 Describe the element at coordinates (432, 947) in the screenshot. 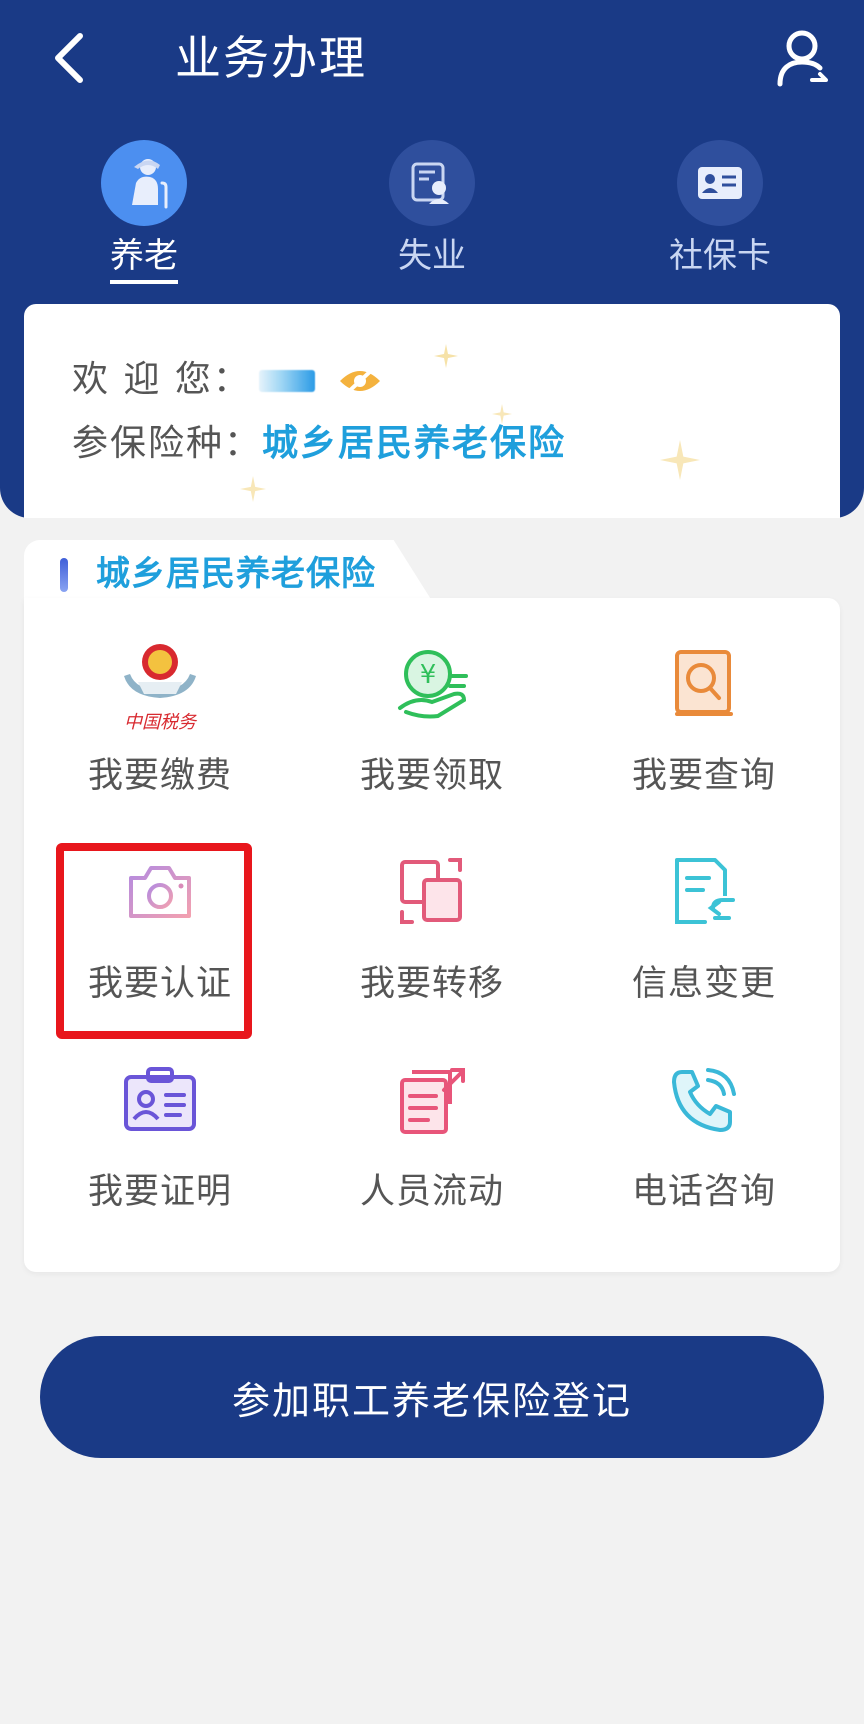

I see `service-transfer: 我要转移` at that location.